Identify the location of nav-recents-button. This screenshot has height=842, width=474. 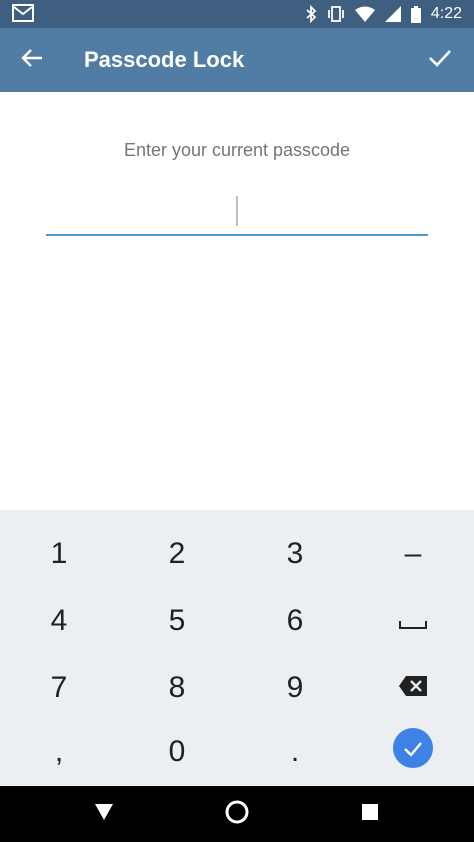
(370, 814).